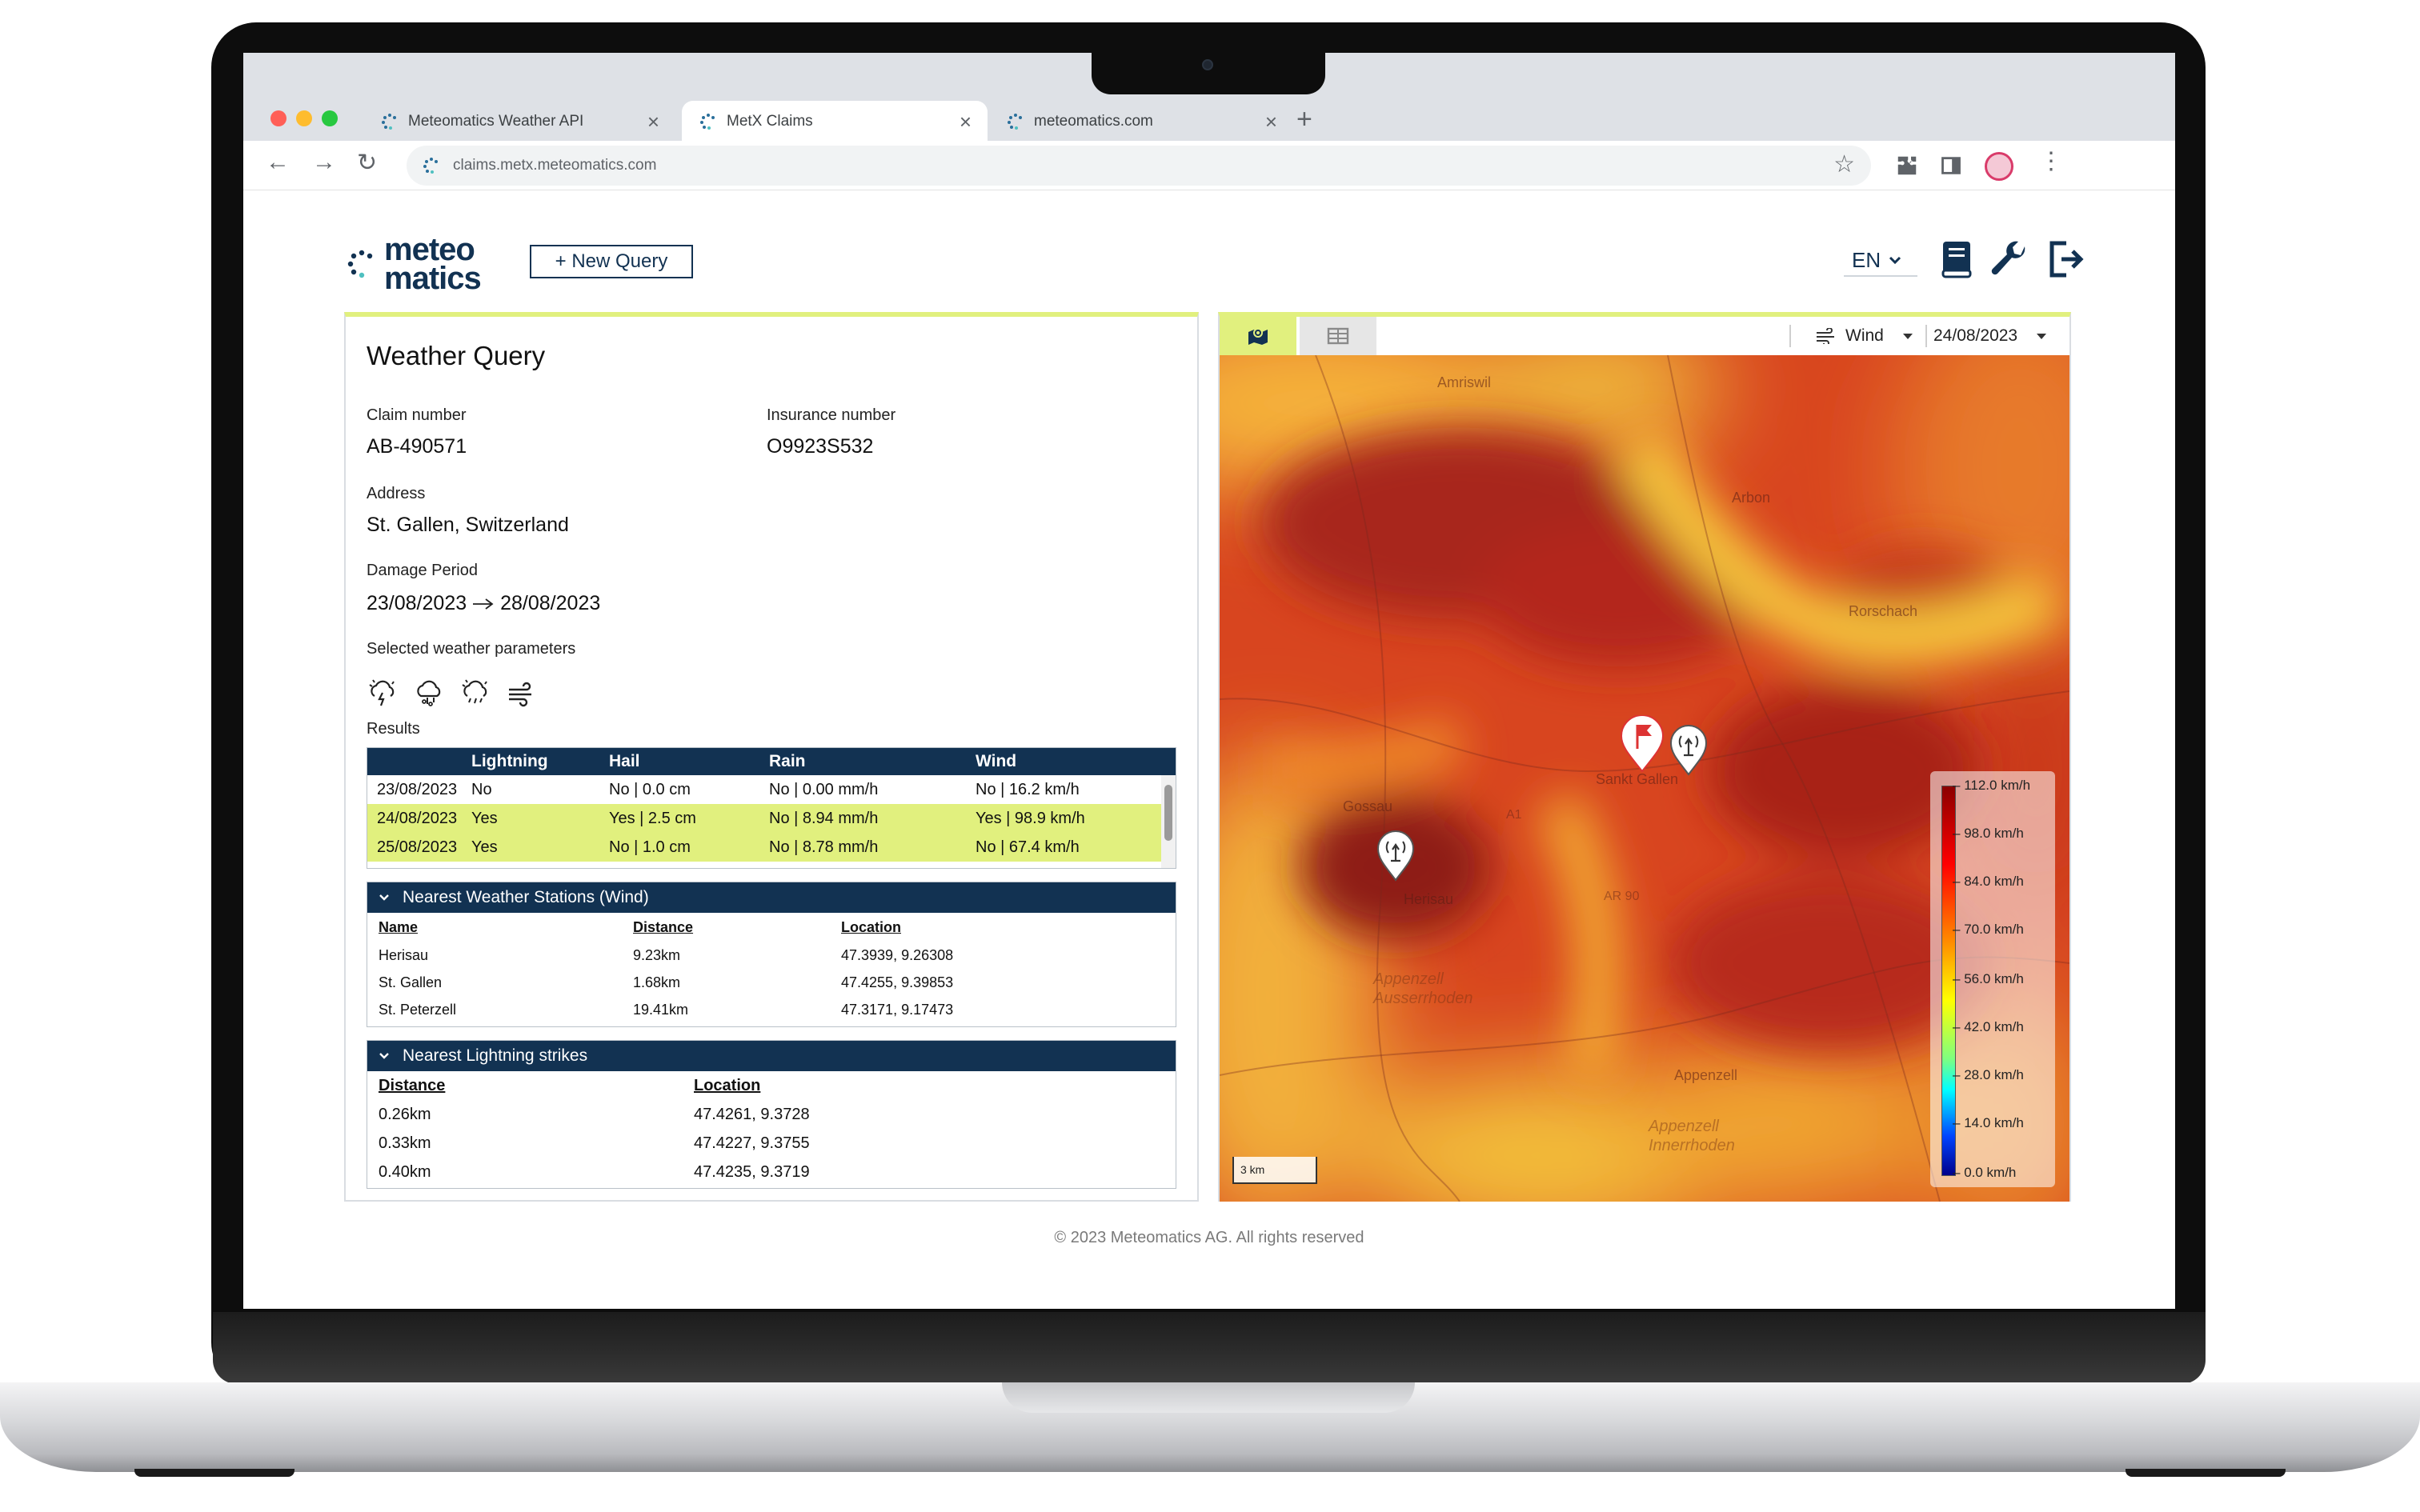 The image size is (2420, 1512). Describe the element at coordinates (771, 1056) in the screenshot. I see `lightning-section-header: Nearest Lightning strikes` at that location.